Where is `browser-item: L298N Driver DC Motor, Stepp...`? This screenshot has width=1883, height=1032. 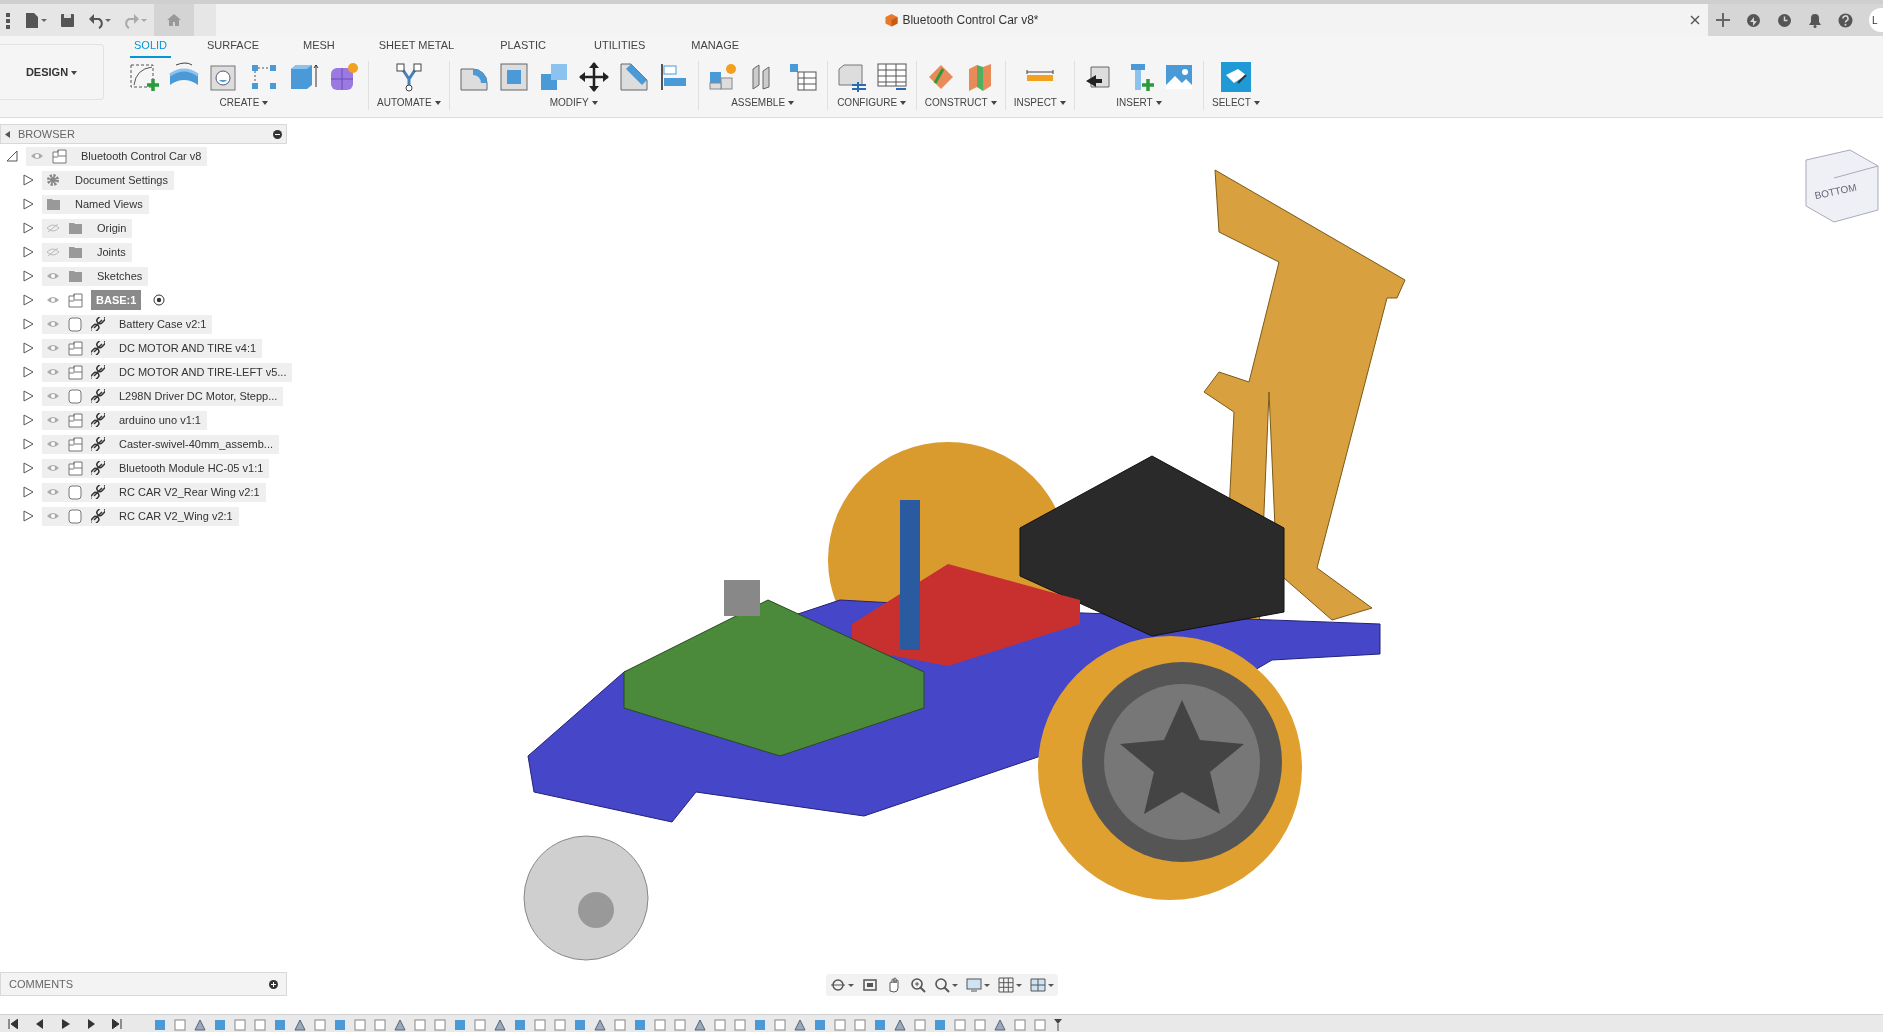
browser-item: L298N Driver DC Motor, Stepp... is located at coordinates (163, 396).